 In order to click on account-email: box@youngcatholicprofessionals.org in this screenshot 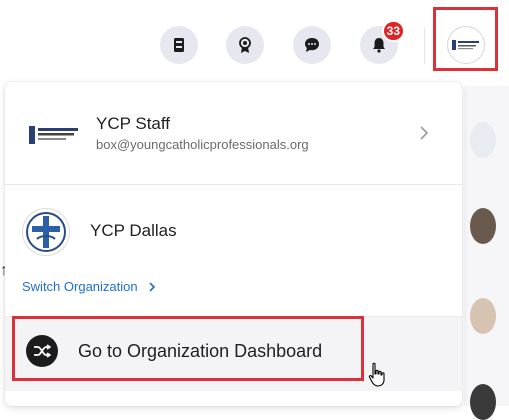, I will do `click(202, 144)`.